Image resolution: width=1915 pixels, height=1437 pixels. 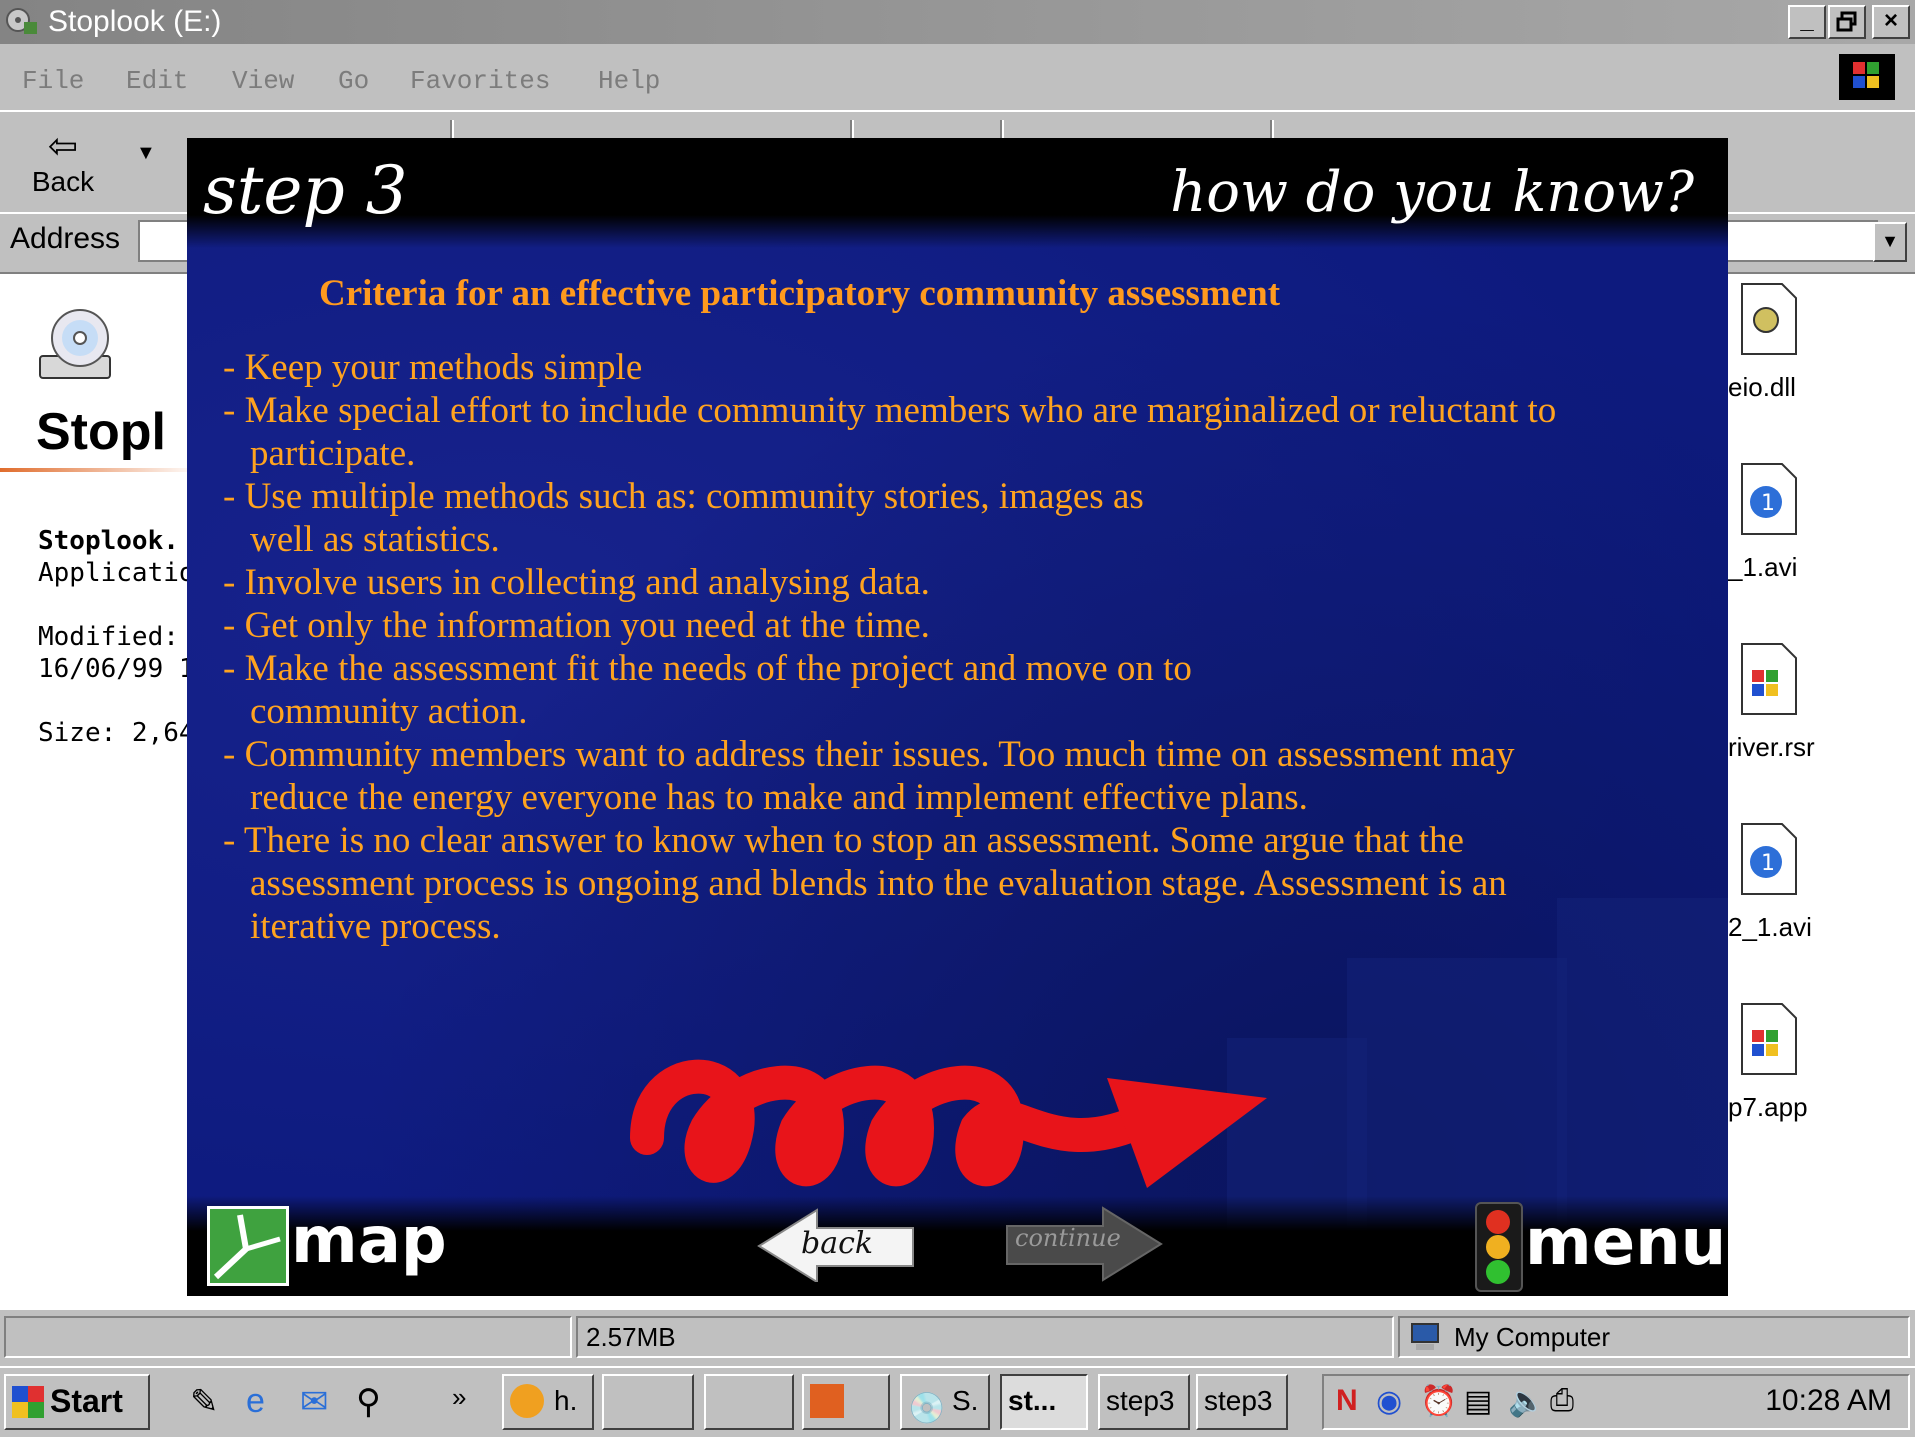 I want to click on stoplook-app-icon, so click(x=21, y=21).